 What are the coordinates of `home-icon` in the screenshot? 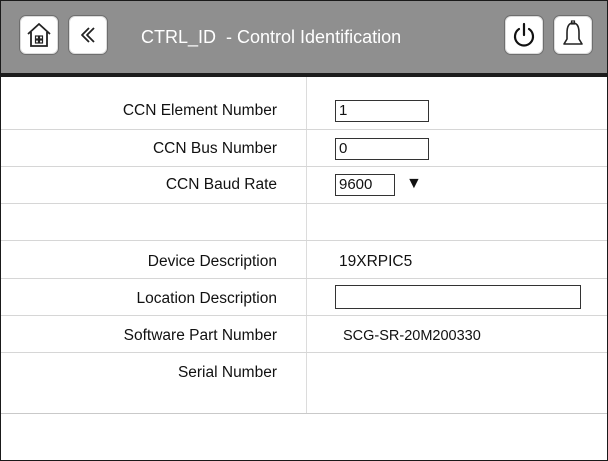 It's located at (39, 35).